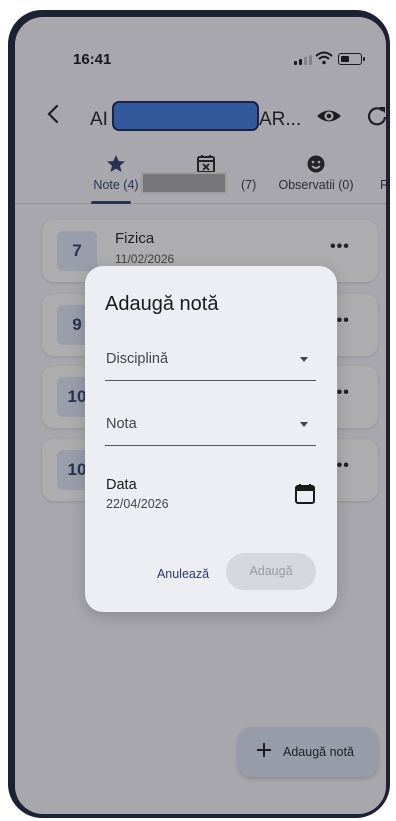 This screenshot has height=821, width=396. Describe the element at coordinates (183, 574) in the screenshot. I see `cancel-button: Anulează` at that location.